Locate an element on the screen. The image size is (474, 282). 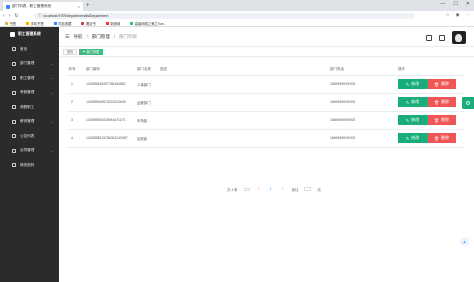
sidebar-item-attendance: 考勤管理 ⌄ is located at coordinates (29, 93).